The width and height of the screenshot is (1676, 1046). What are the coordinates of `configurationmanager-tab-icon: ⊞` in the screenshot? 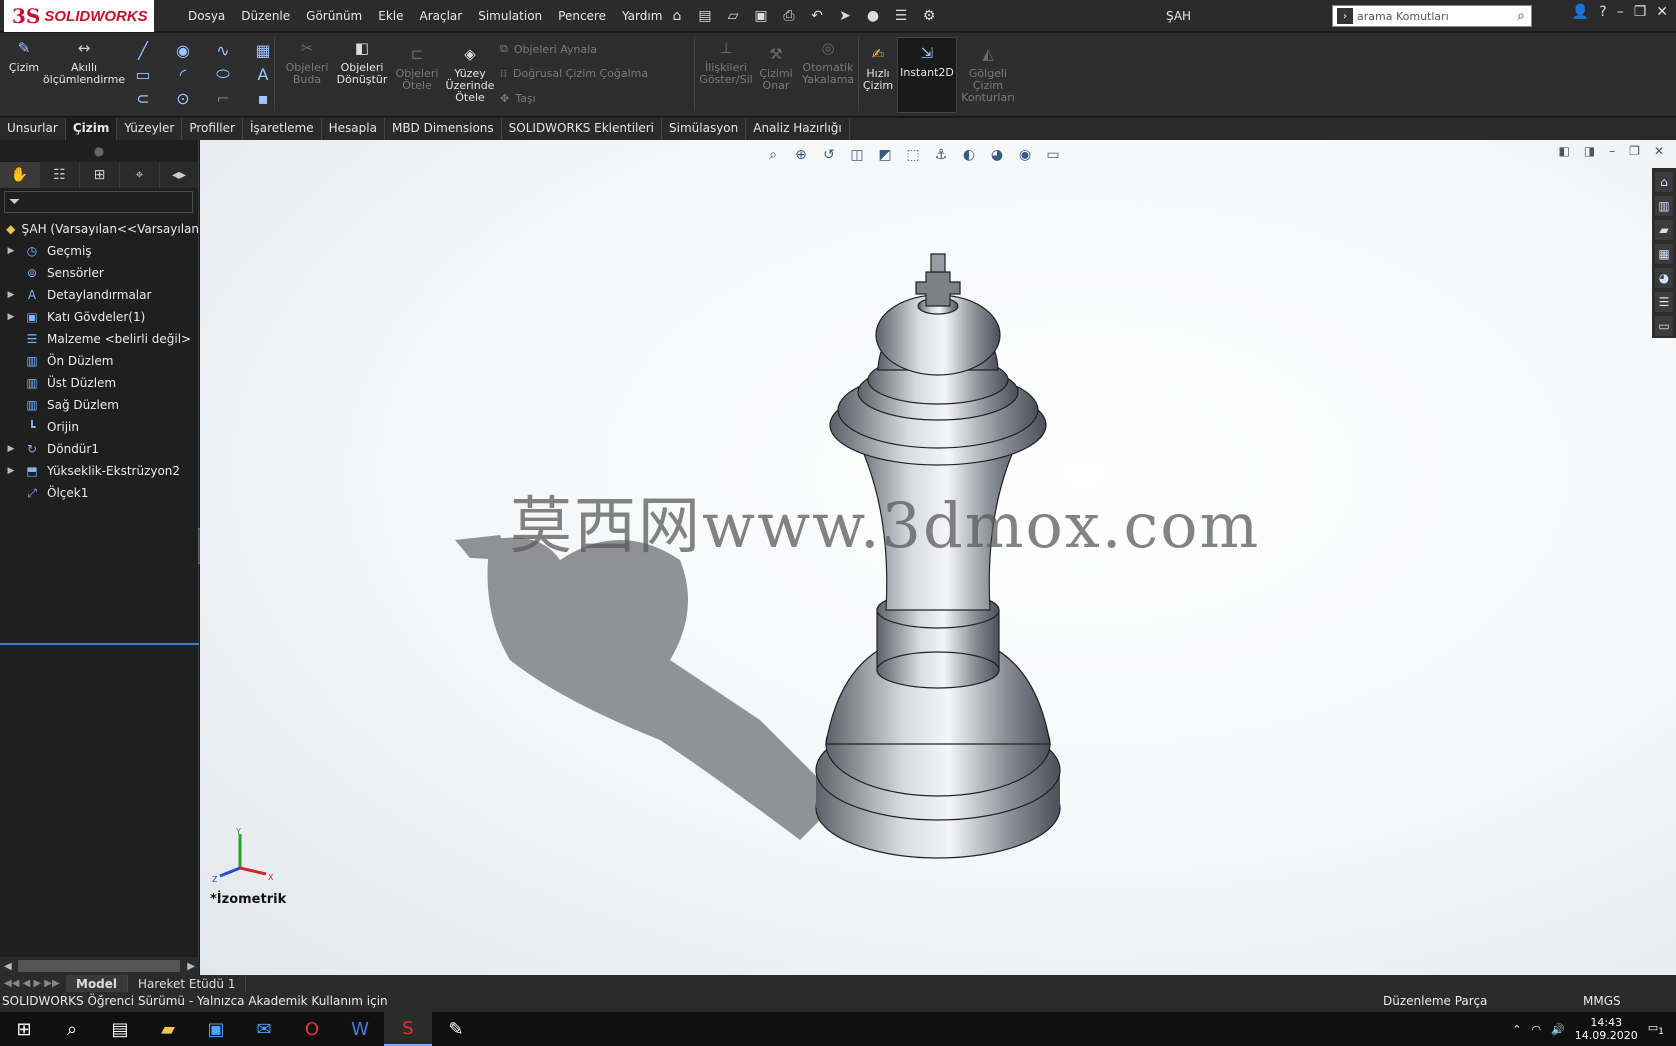 It's located at (100, 175).